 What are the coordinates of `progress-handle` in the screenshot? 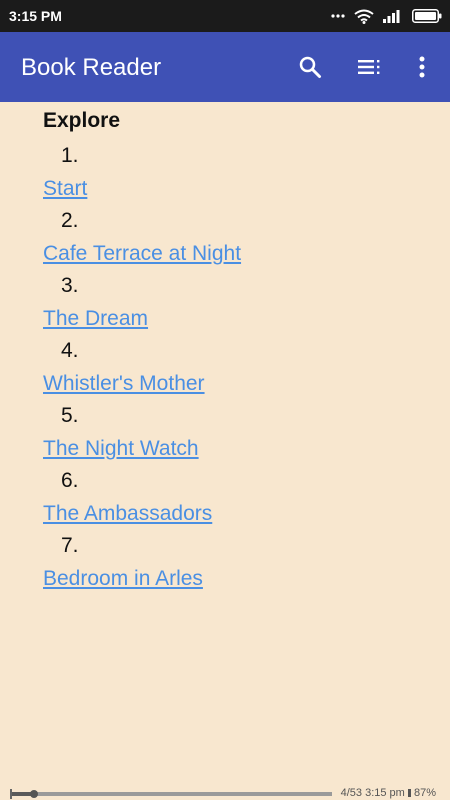 It's located at (34, 794).